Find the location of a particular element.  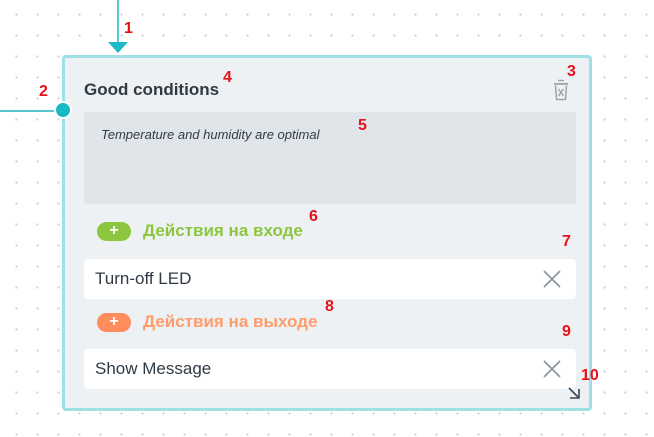

connection-port is located at coordinates (63, 110).